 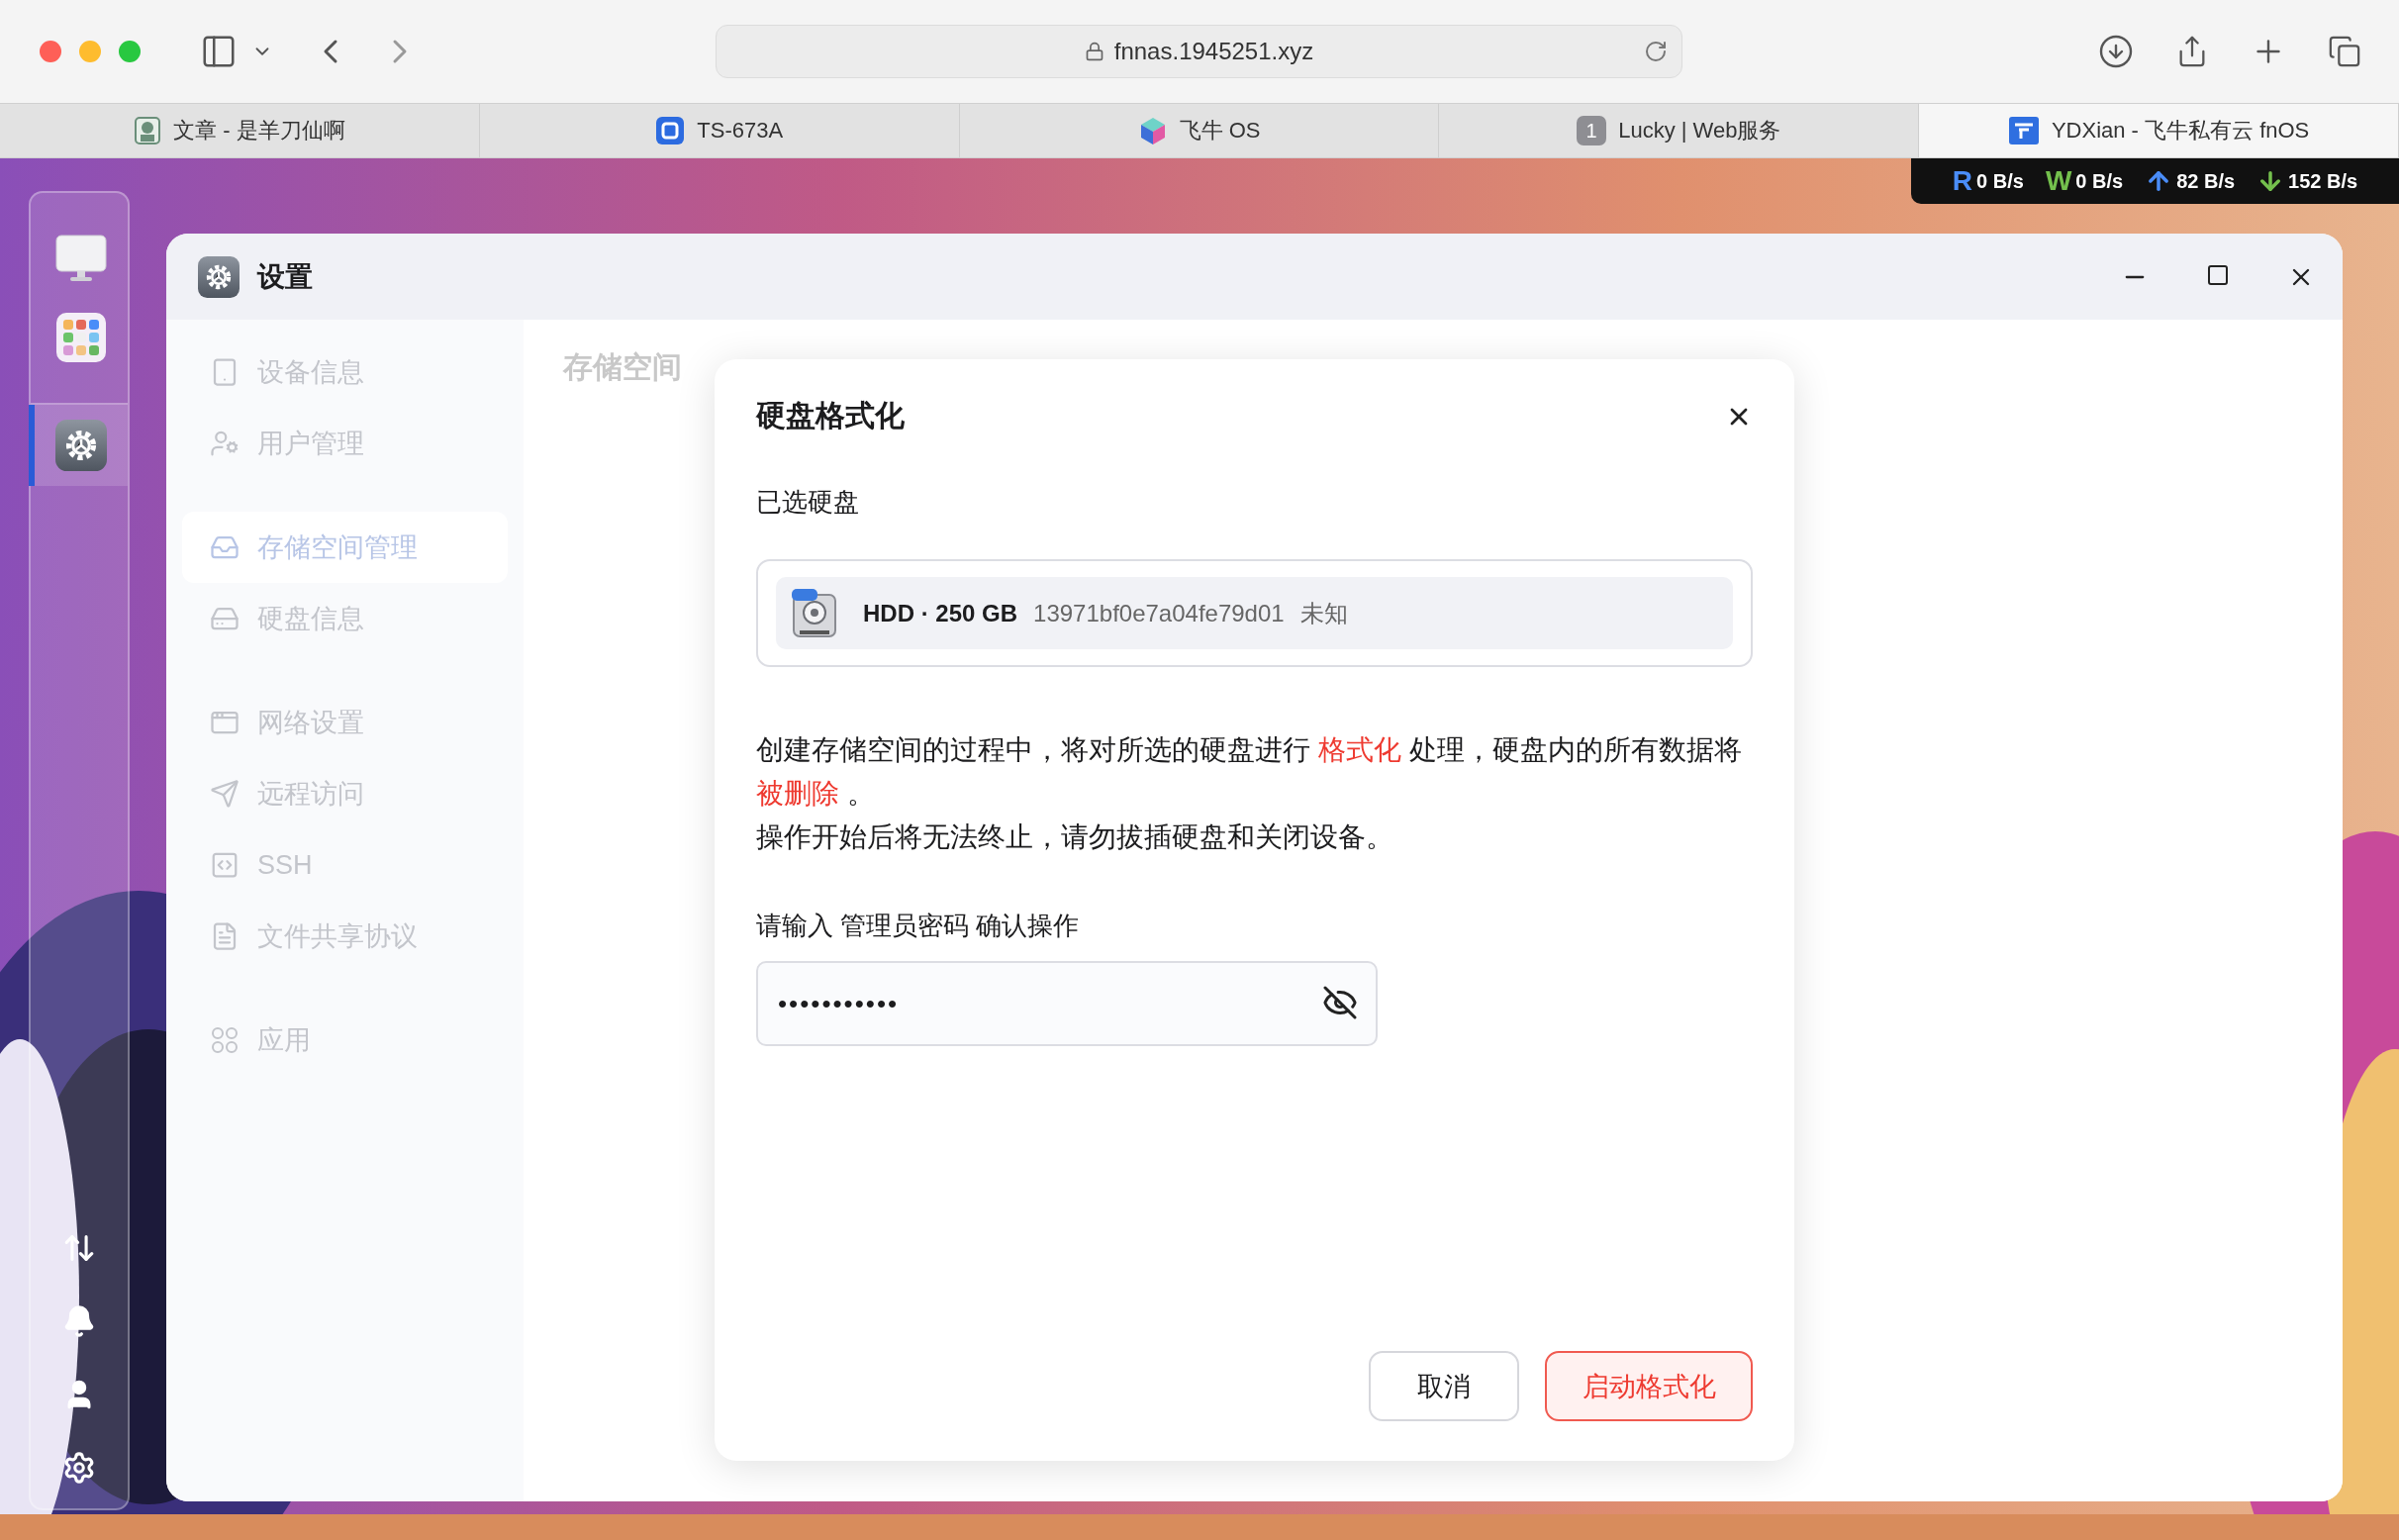 What do you see at coordinates (1159, 613) in the screenshot?
I see `disk-serial: 13971bf0e7a04fe79d01` at bounding box center [1159, 613].